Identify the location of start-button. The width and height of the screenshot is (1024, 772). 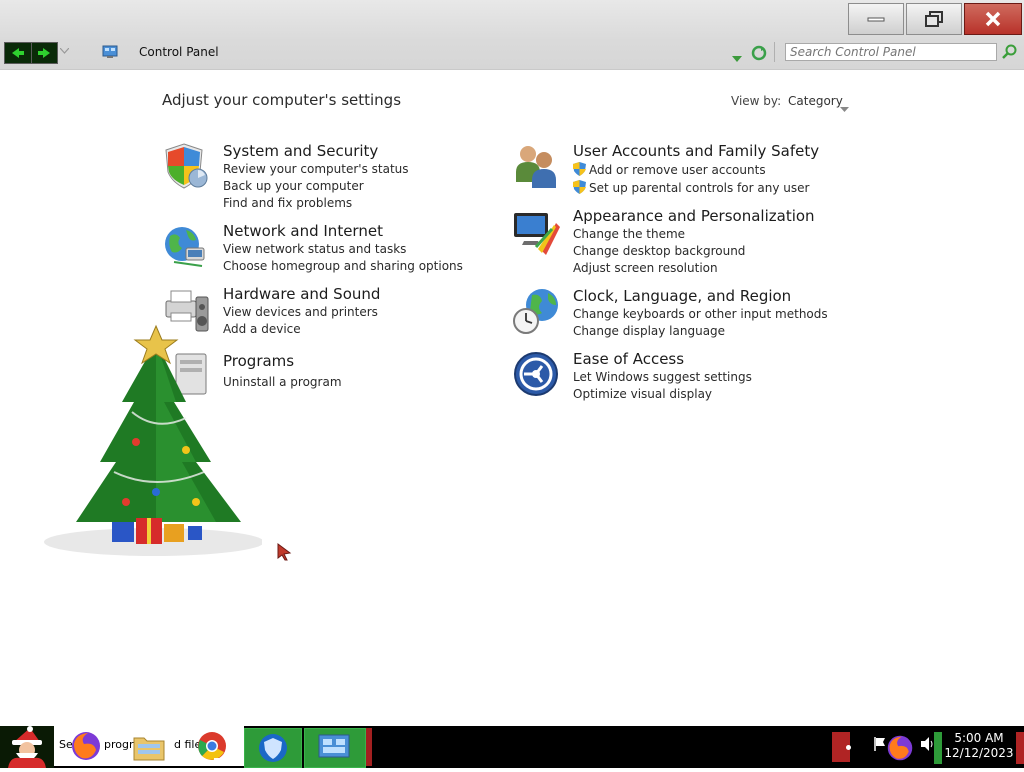
(27, 747).